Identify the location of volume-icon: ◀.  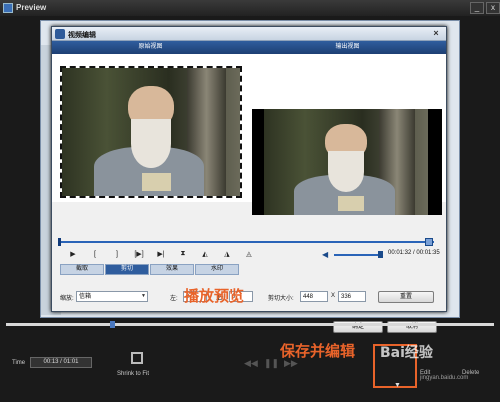
(325, 254).